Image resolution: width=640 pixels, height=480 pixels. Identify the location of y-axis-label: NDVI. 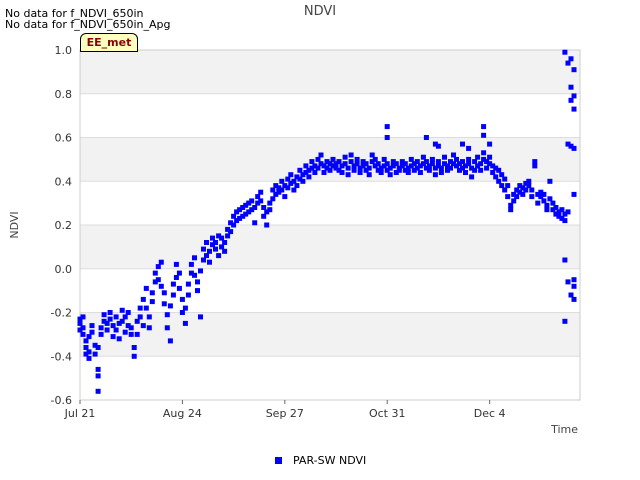
(14, 224).